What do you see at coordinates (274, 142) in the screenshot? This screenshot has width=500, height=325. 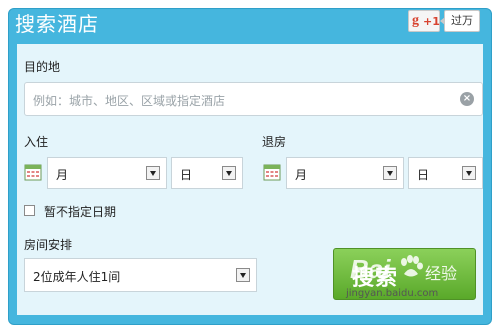 I see `checkout-label: 退房` at bounding box center [274, 142].